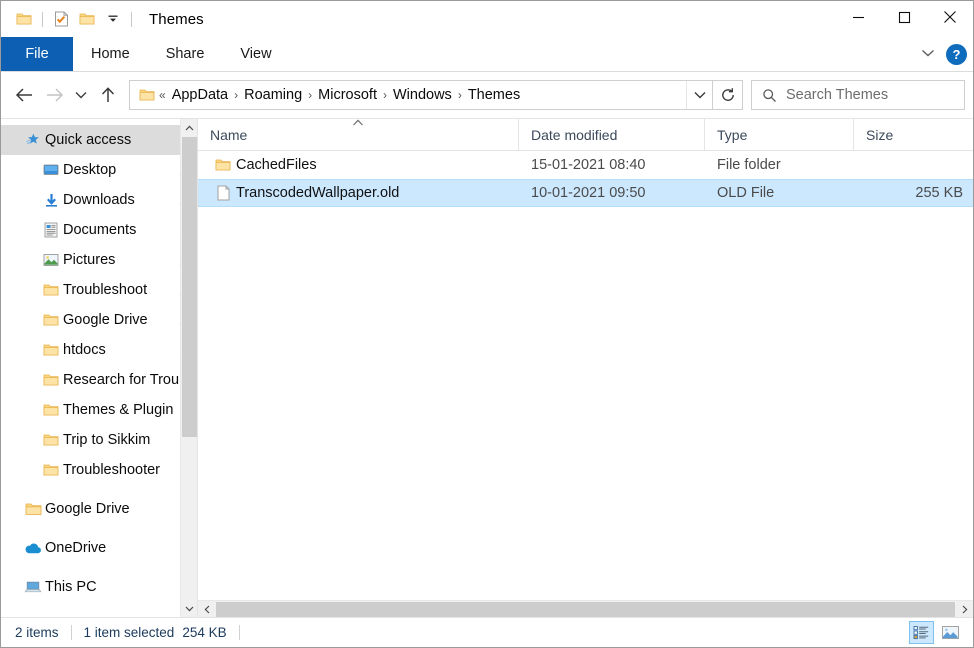 This screenshot has width=974, height=648. What do you see at coordinates (87, 19) in the screenshot?
I see `new-folder-icon` at bounding box center [87, 19].